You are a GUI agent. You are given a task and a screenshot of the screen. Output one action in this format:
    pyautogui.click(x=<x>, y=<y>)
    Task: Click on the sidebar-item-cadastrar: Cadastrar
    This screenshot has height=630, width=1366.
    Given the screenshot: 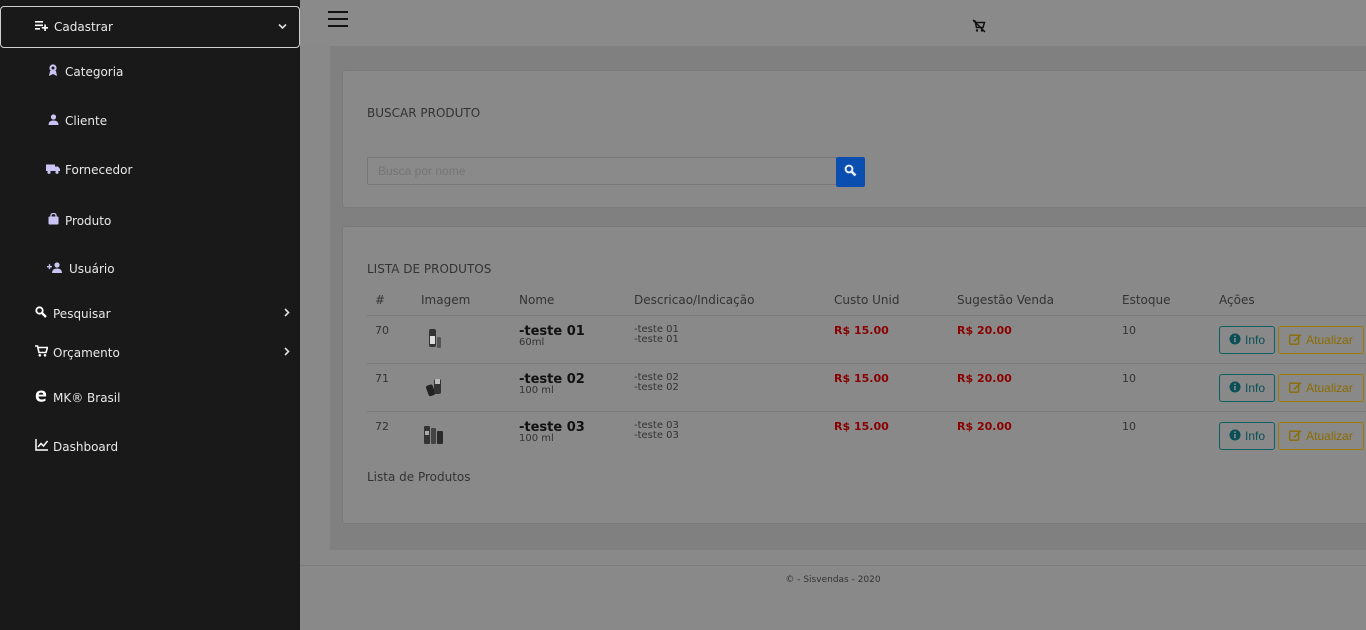 What is the action you would take?
    pyautogui.click(x=150, y=27)
    